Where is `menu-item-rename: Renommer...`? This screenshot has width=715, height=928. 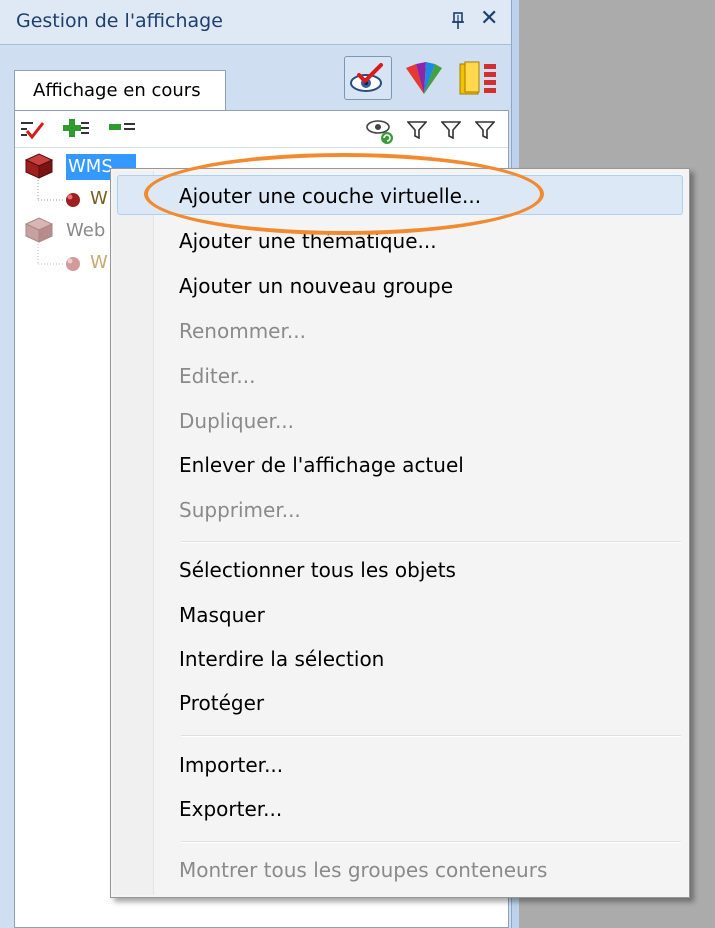 menu-item-rename: Renommer... is located at coordinates (242, 331).